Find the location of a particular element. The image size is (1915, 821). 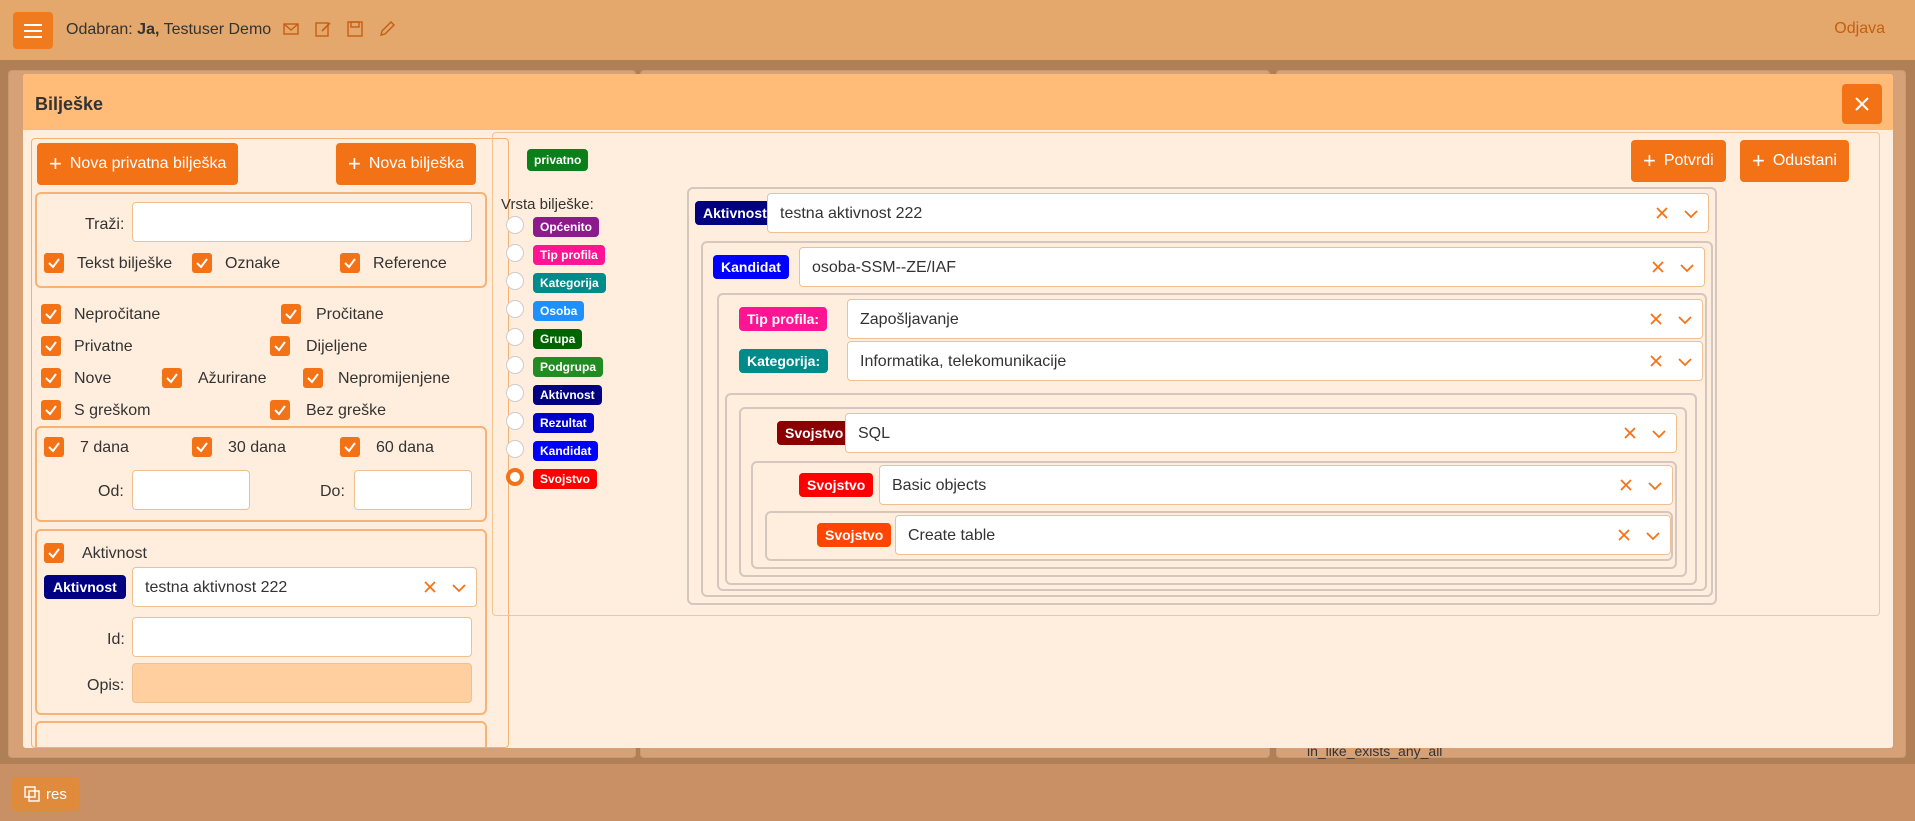

with-error-checkbox is located at coordinates (51, 410).